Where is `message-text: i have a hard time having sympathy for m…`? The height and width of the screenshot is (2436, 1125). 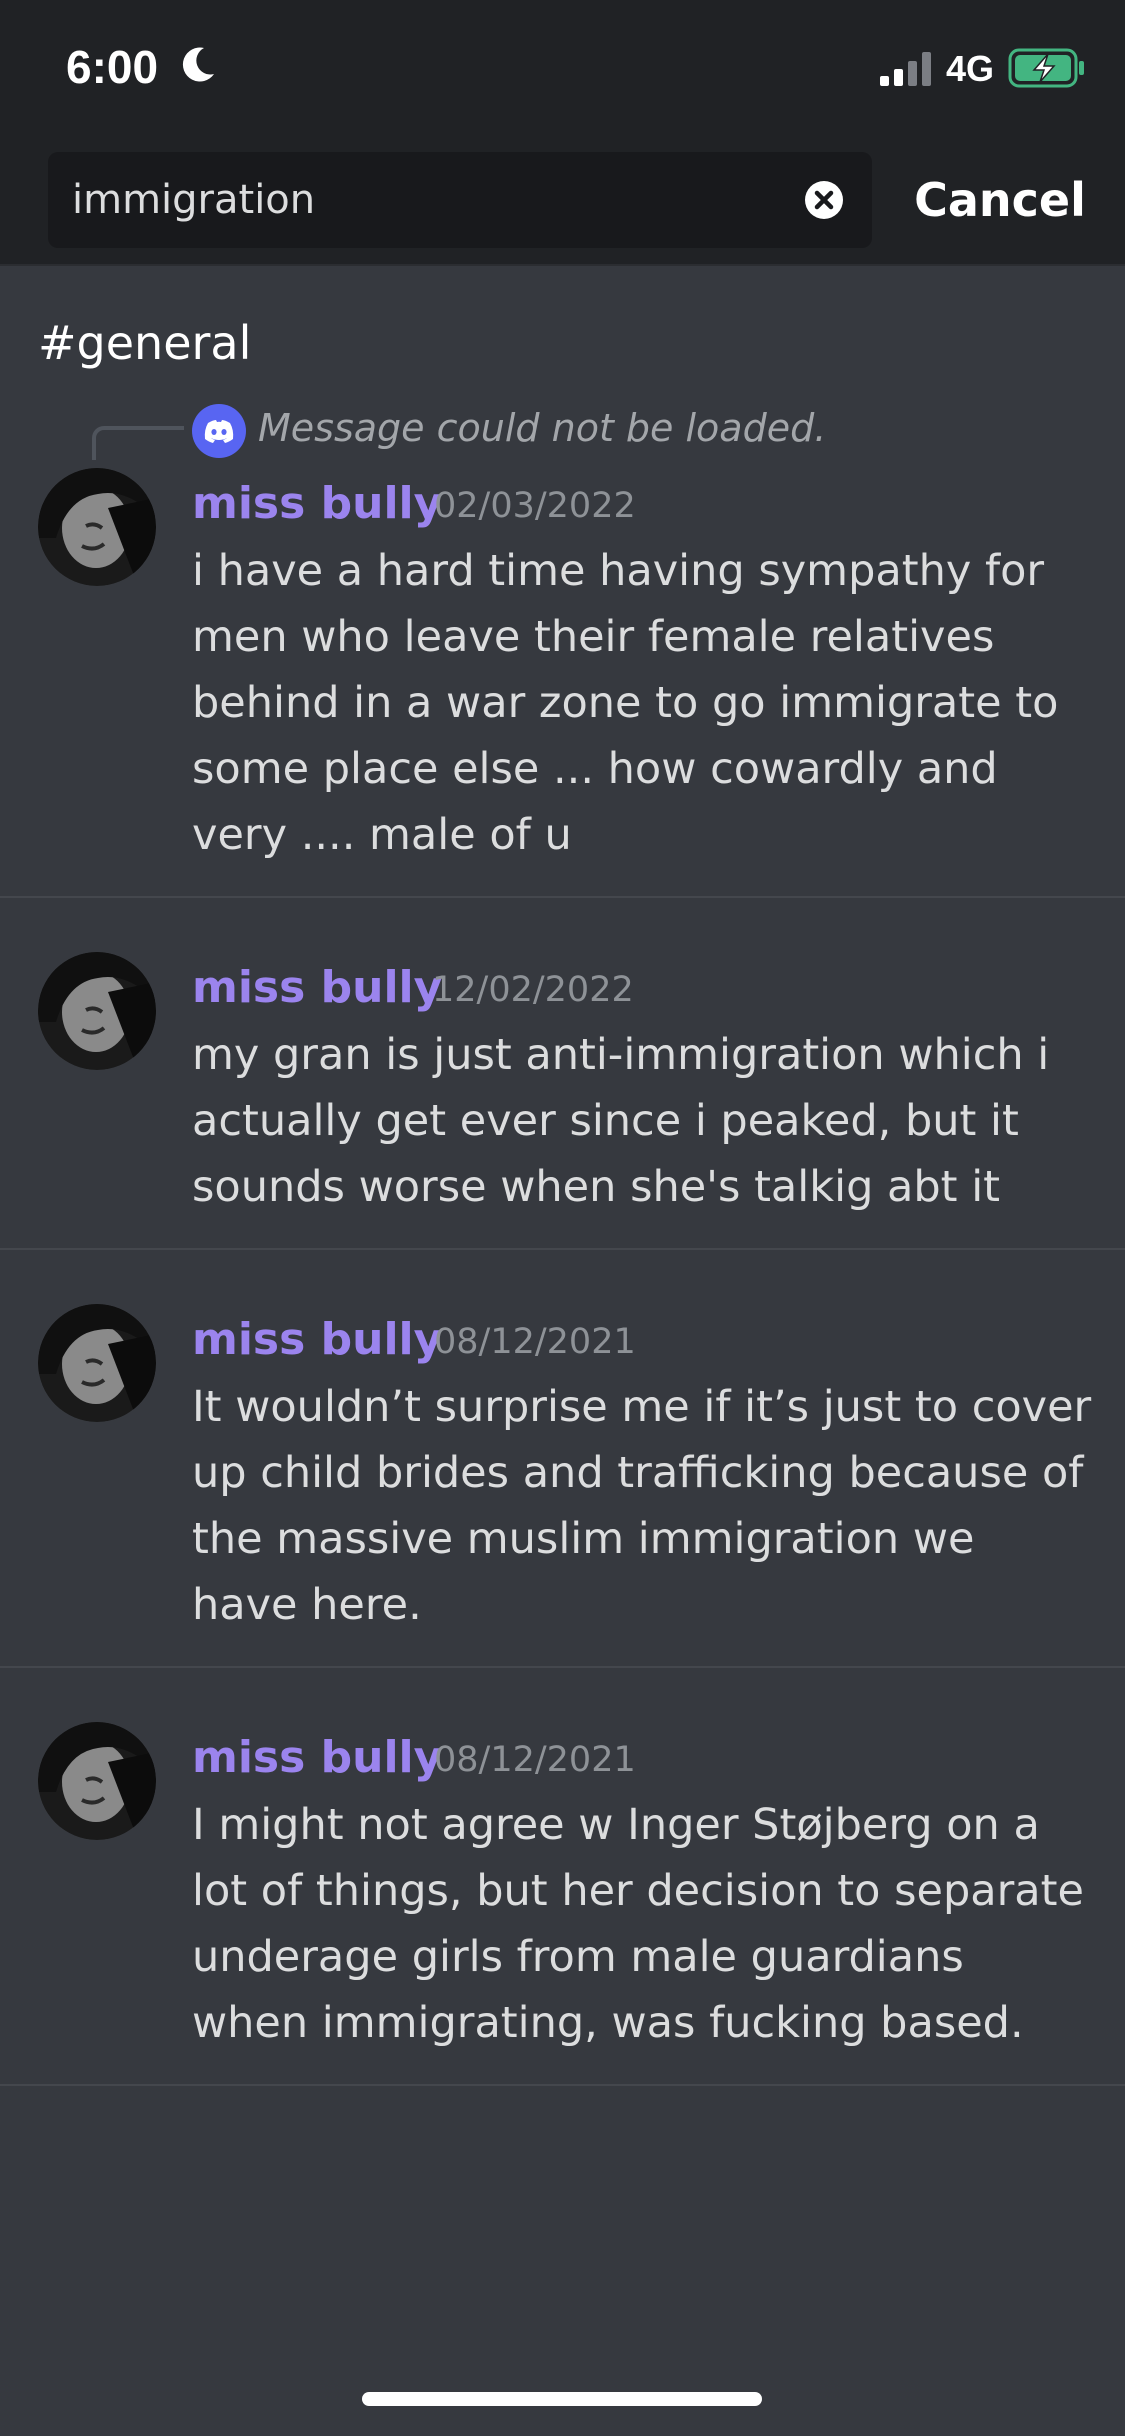 message-text: i have a hard time having sympathy for m… is located at coordinates (625, 703).